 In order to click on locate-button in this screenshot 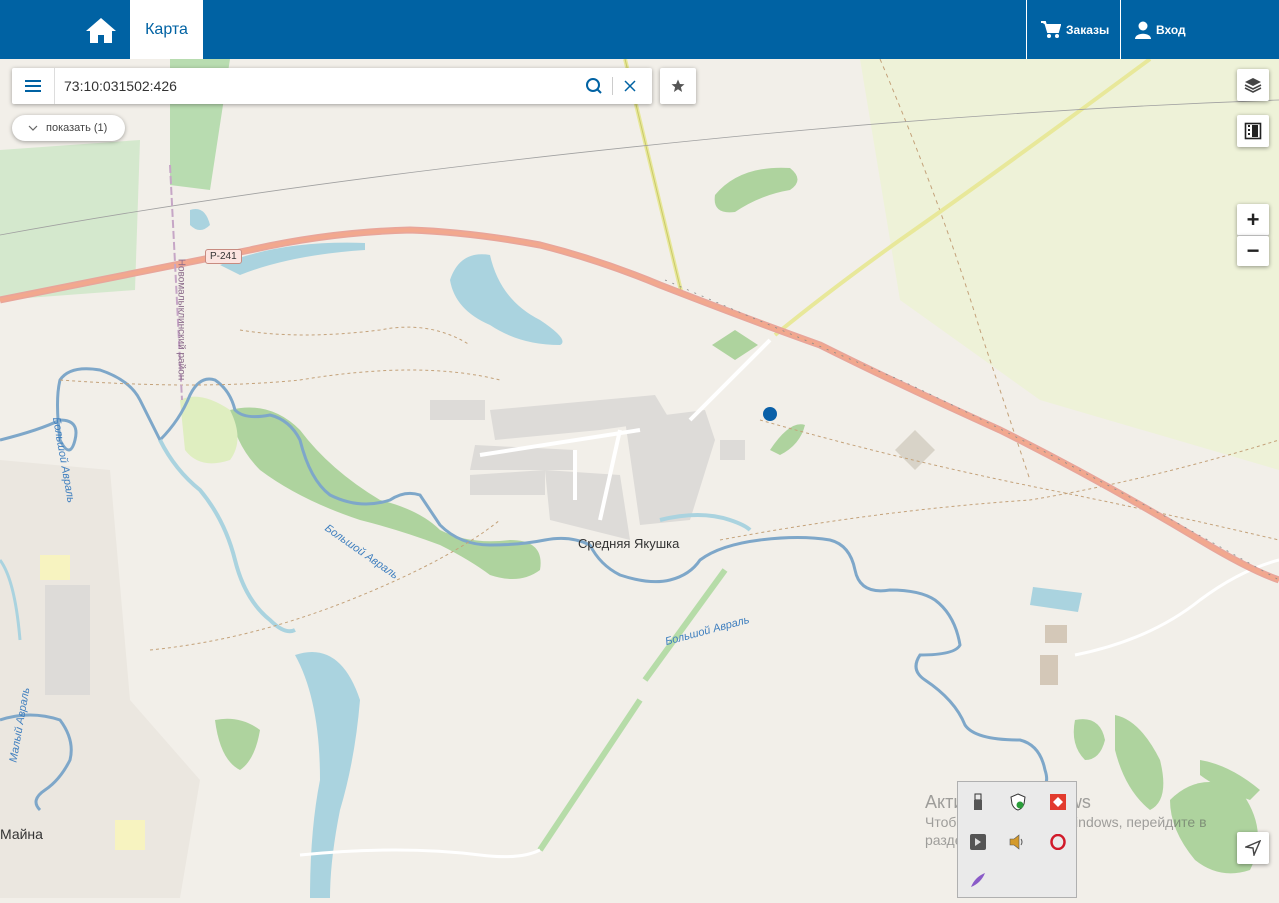, I will do `click(1253, 848)`.